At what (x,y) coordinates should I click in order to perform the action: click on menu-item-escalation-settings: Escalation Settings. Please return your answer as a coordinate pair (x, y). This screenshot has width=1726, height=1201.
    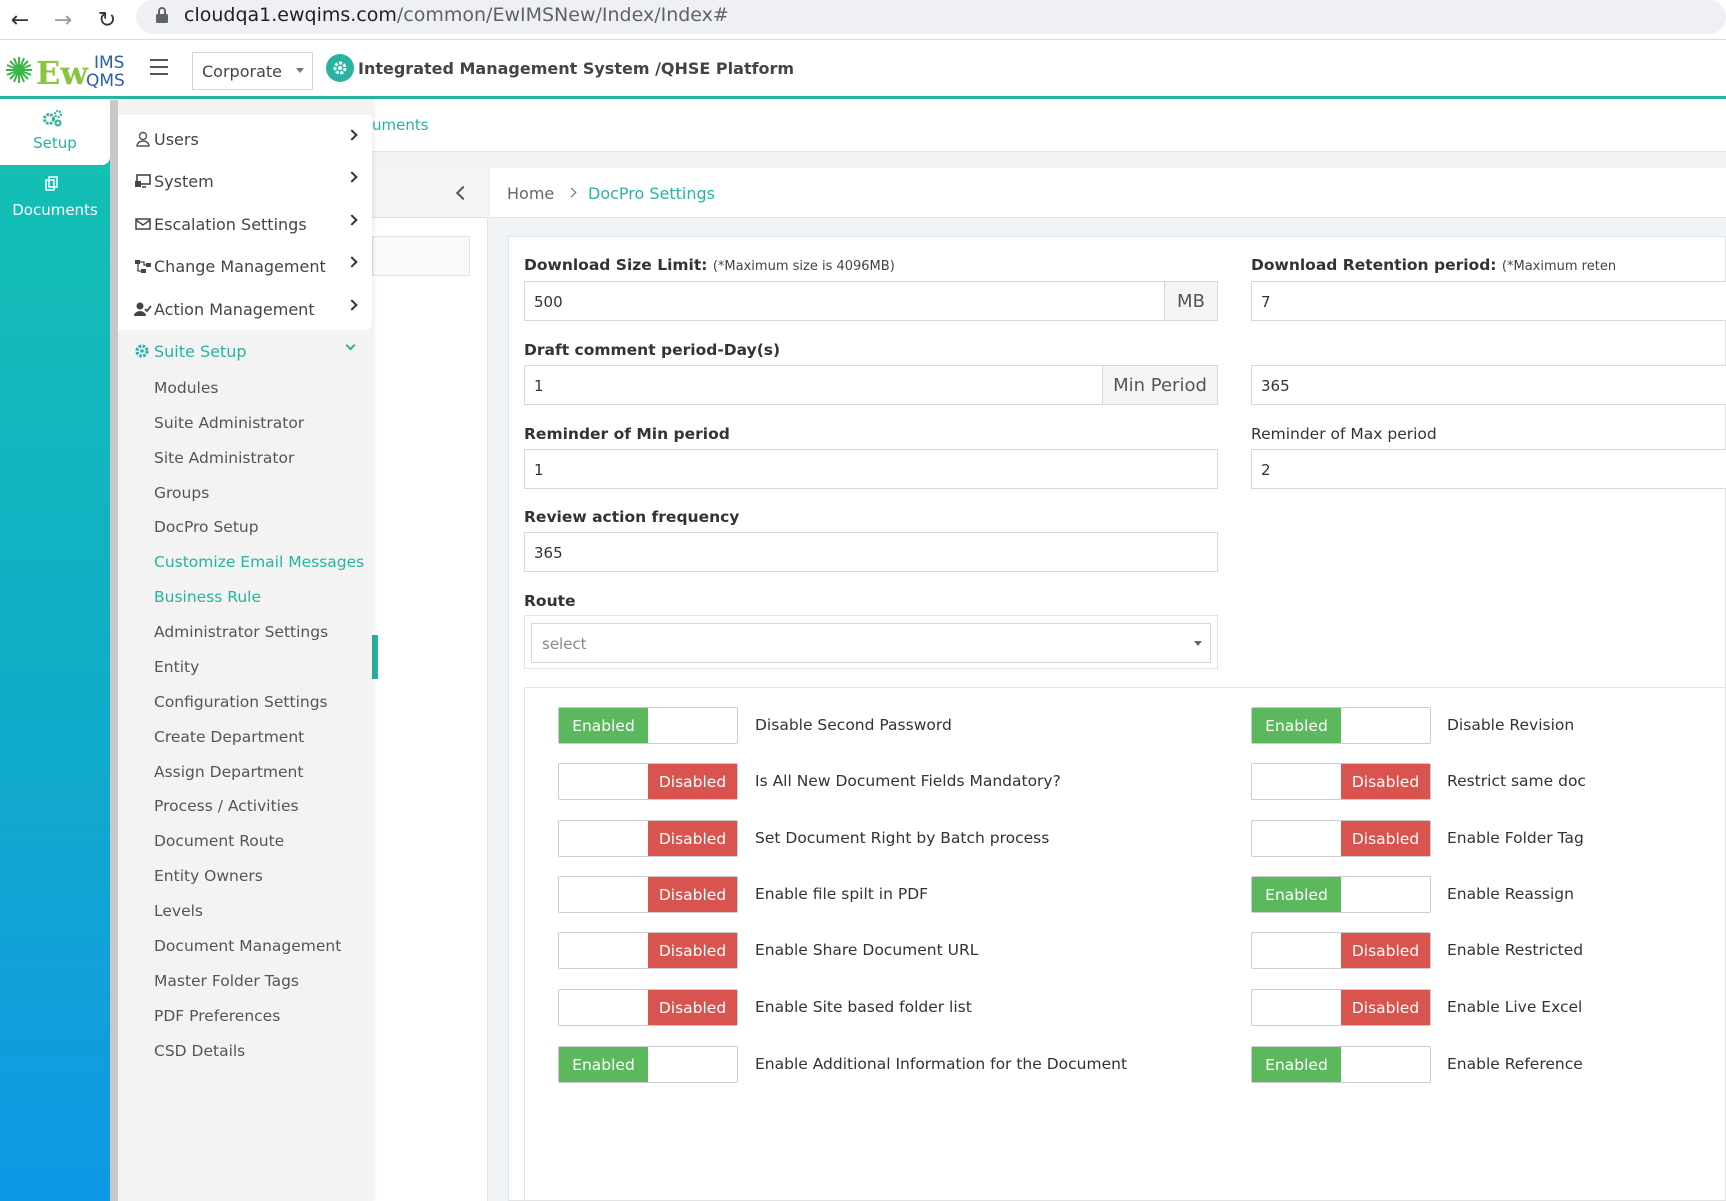
    Looking at the image, I should click on (250, 224).